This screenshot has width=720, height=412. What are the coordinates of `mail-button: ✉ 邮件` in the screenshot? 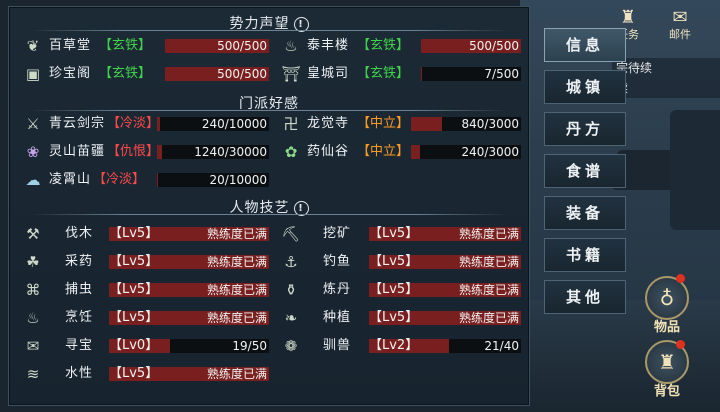 It's located at (680, 26).